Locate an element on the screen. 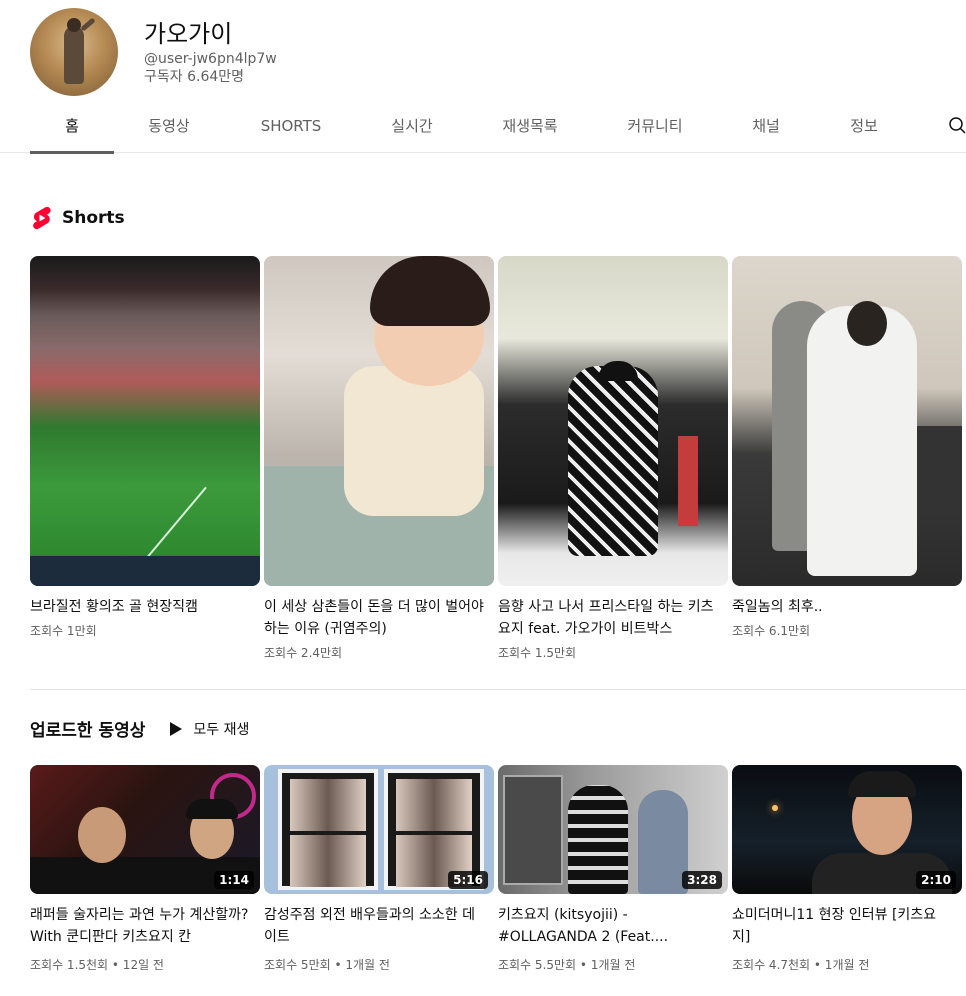  video-meta: 조회수 5만회 • 1개월 전 is located at coordinates (327, 965).